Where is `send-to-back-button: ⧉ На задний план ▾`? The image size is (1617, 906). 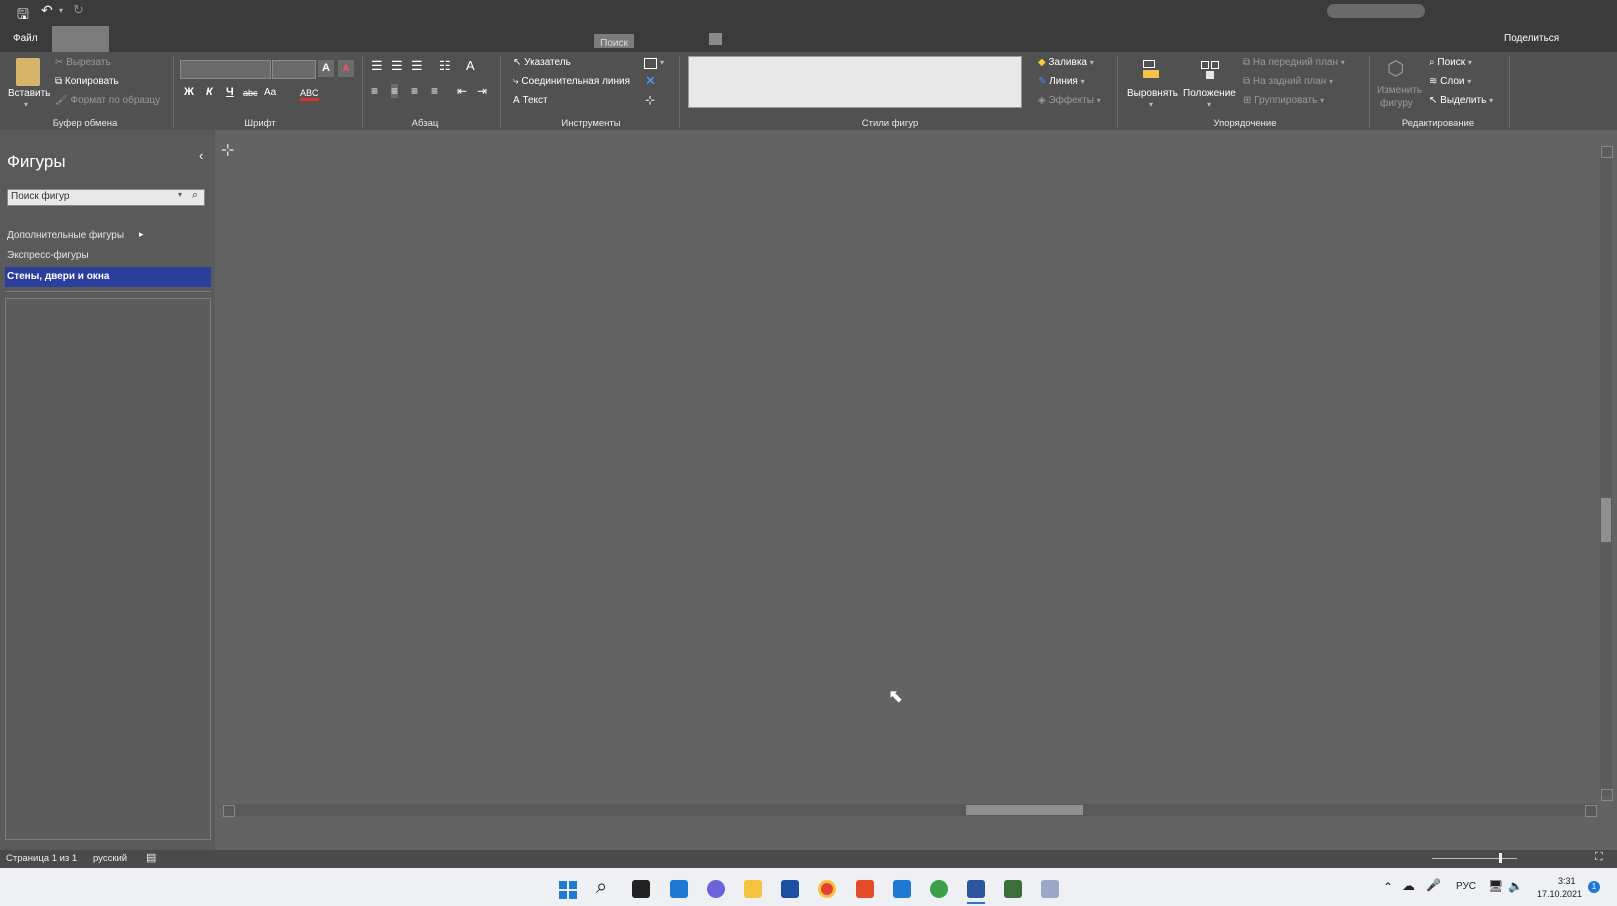 send-to-back-button: ⧉ На задний план ▾ is located at coordinates (1288, 81).